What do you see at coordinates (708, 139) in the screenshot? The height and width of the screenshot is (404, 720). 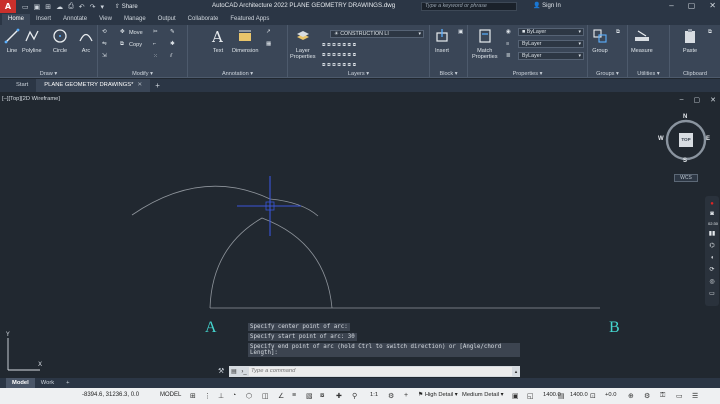 I see `compass-east: E` at bounding box center [708, 139].